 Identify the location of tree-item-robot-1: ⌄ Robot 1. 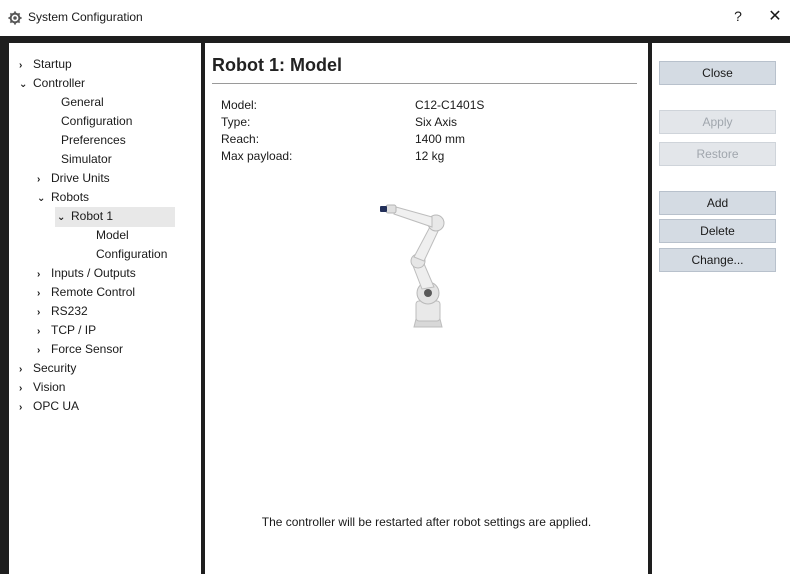
(115, 217).